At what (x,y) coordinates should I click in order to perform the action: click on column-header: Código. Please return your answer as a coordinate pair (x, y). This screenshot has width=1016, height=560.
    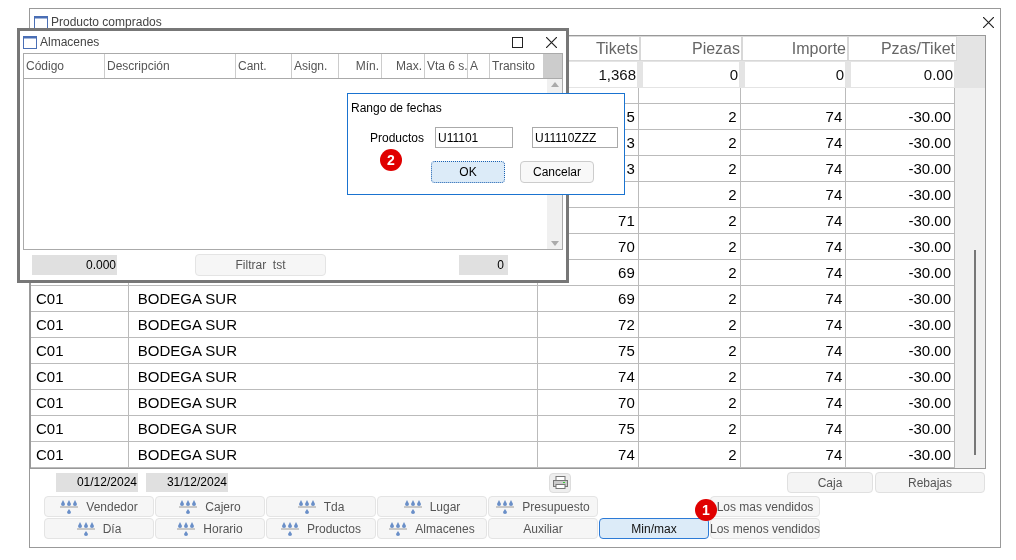
    Looking at the image, I should click on (64, 66).